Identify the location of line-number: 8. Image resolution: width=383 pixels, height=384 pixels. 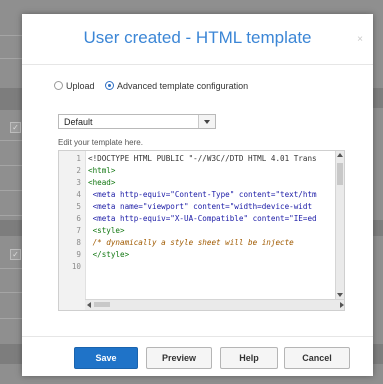
(78, 242).